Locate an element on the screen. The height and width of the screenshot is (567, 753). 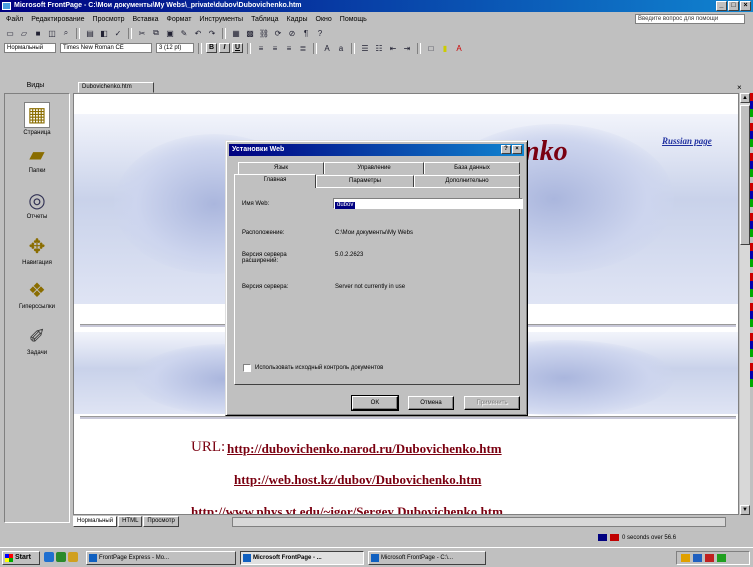
undo-icon: ↶ is located at coordinates (198, 33).